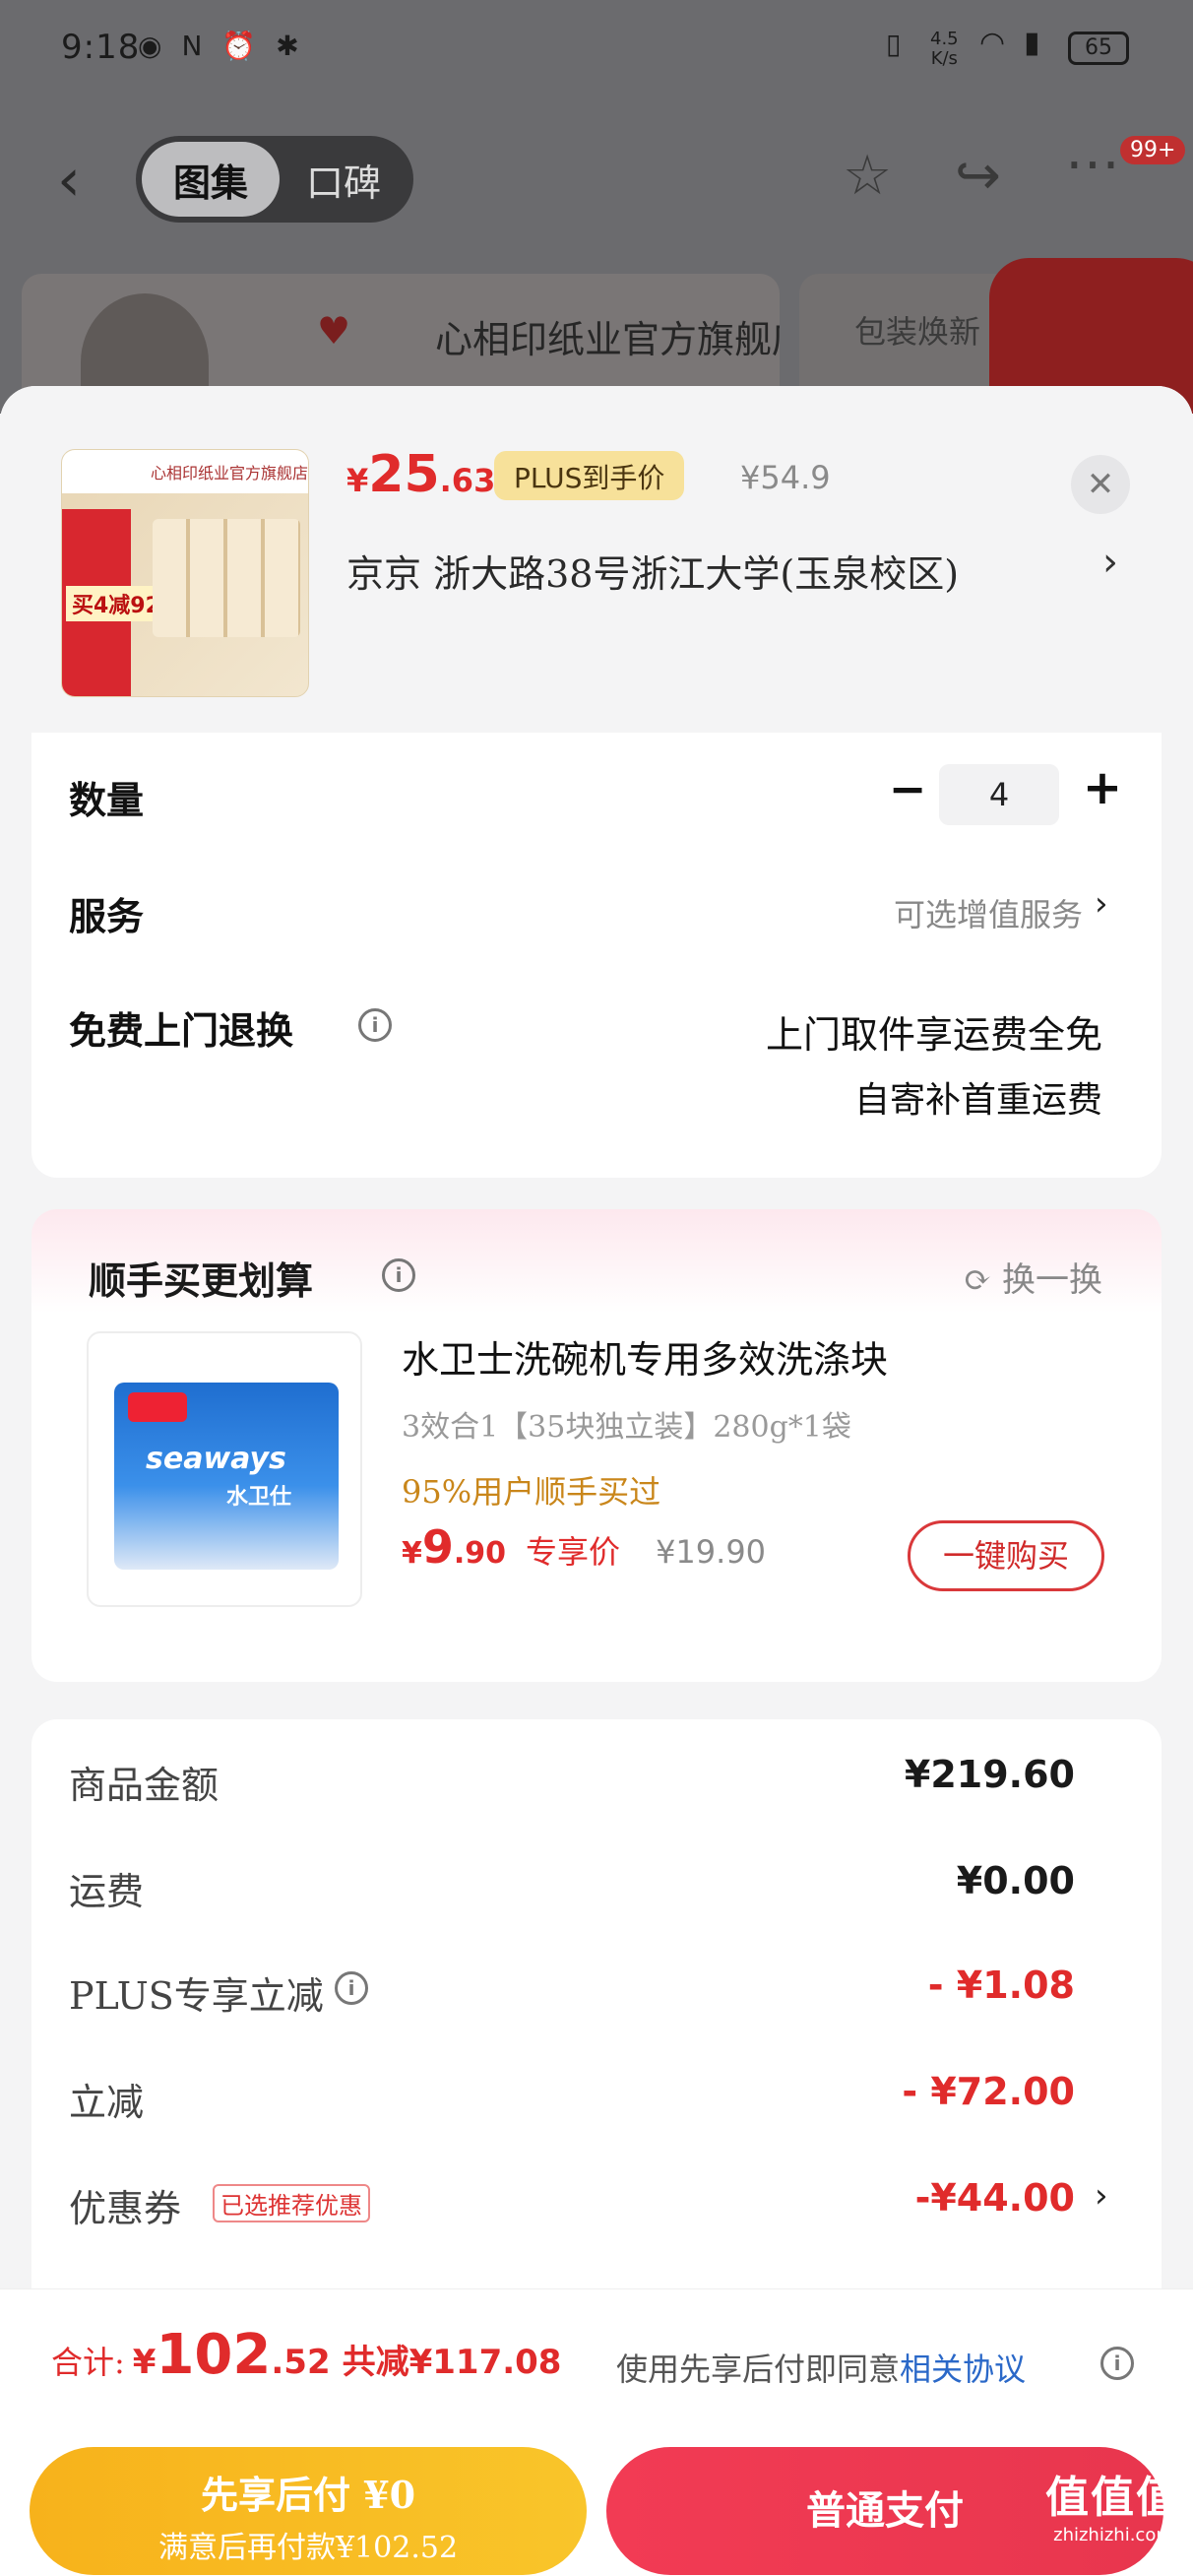  What do you see at coordinates (116, 603) in the screenshot?
I see `thumb-promo: 买4减92` at bounding box center [116, 603].